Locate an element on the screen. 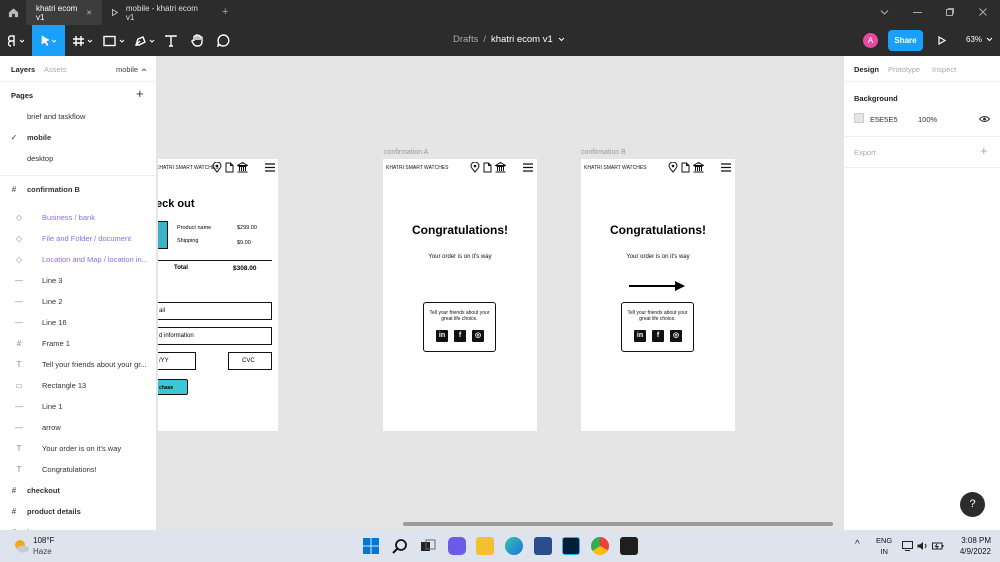 The image size is (1000, 562). layer-item: T Congratulations! is located at coordinates (78, 469).